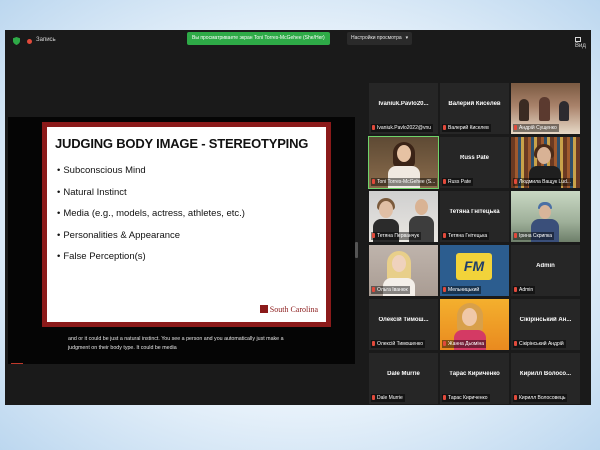 This screenshot has height=450, width=600. What do you see at coordinates (474, 108) in the screenshot?
I see `participant-tile: Валерий Киселев Валерий Киселев` at bounding box center [474, 108].